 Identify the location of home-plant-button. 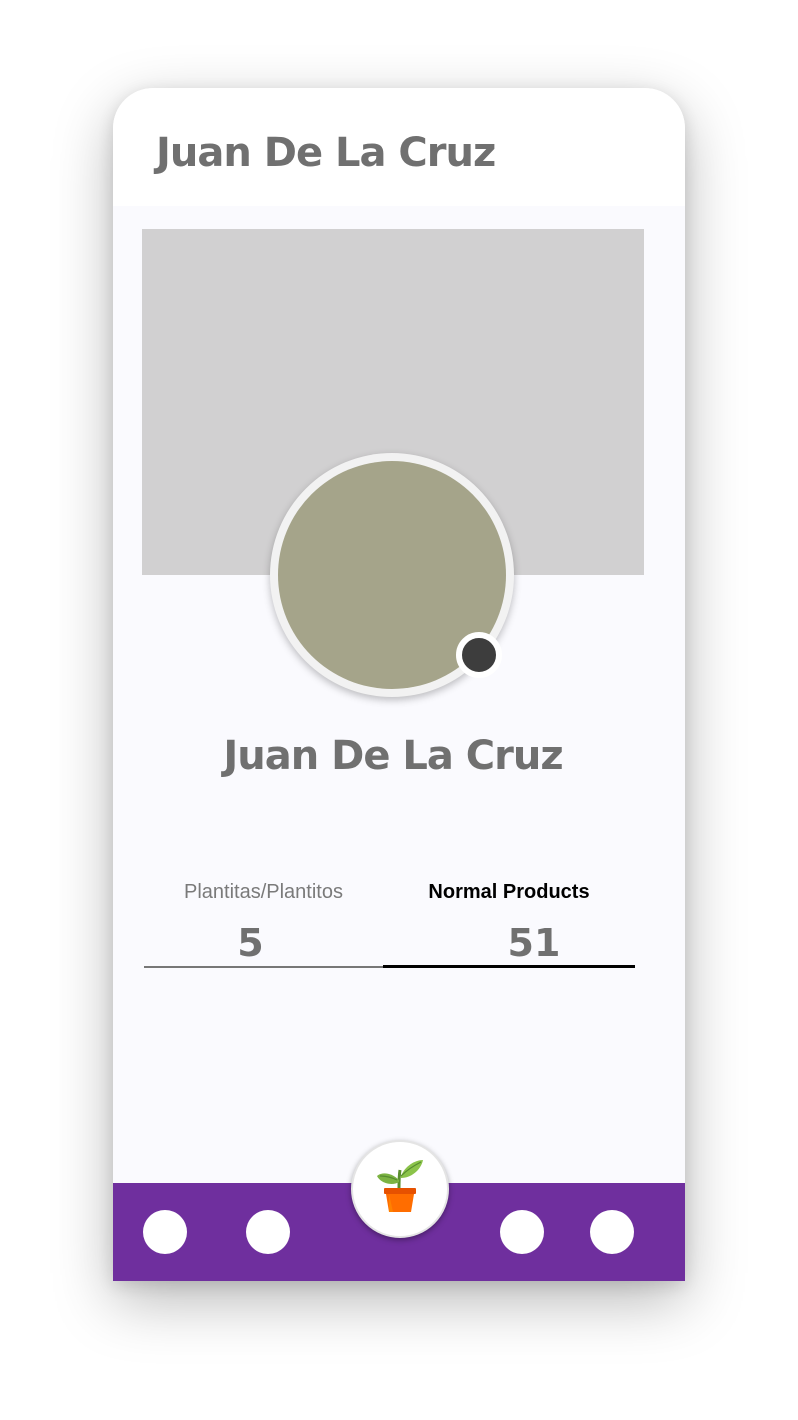
(400, 1189).